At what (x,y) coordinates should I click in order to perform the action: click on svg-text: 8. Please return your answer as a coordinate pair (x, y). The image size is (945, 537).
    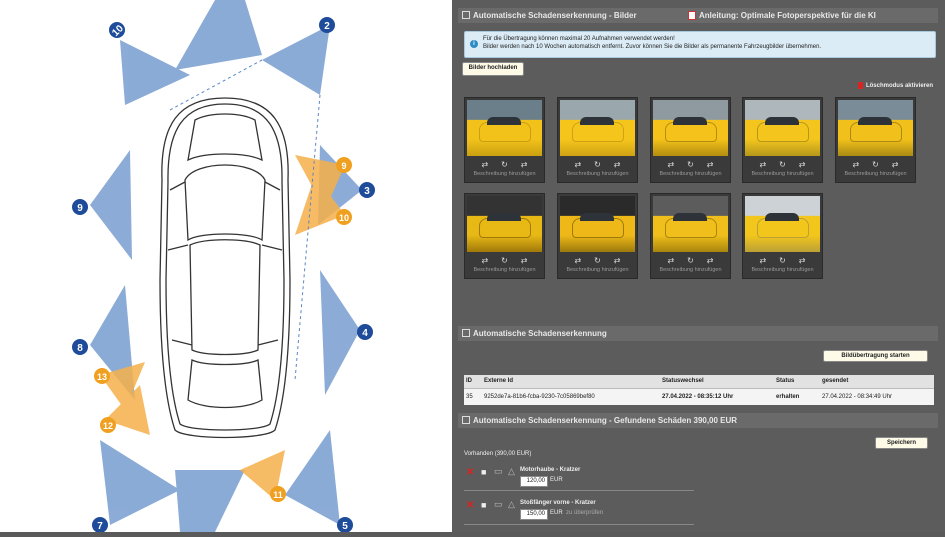
    Looking at the image, I should click on (80, 348).